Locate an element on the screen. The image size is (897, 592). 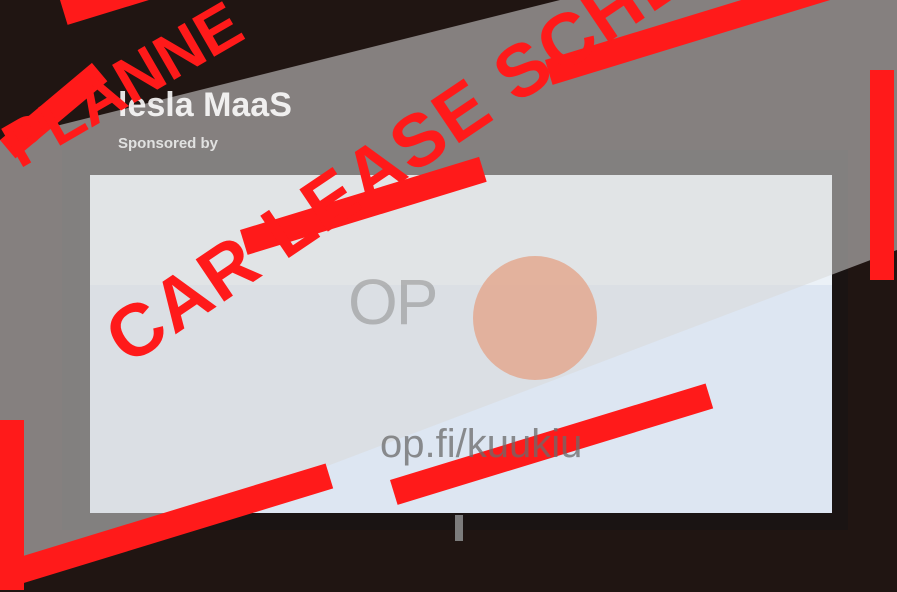
sponsor-url: op.fi/kuukiu is located at coordinates (481, 444).